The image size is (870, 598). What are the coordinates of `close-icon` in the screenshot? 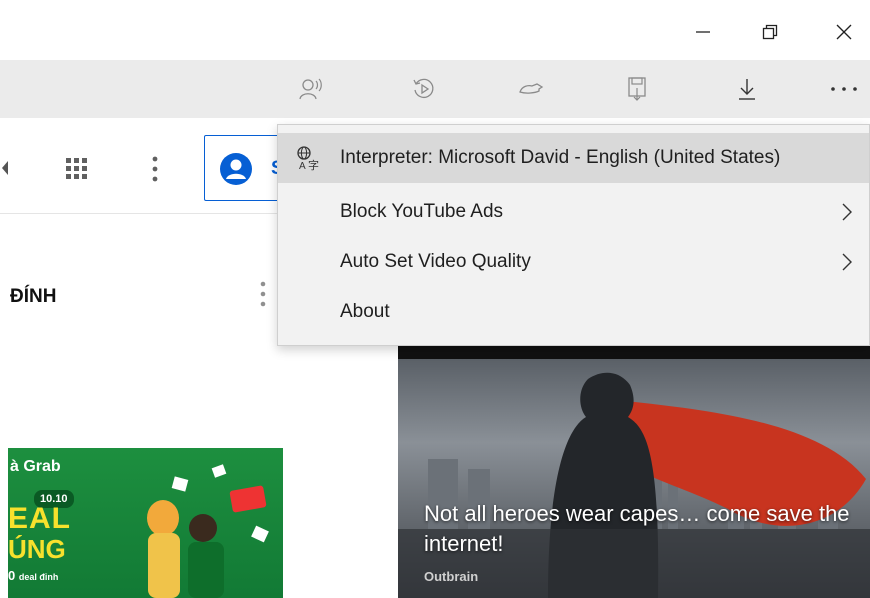 It's located at (844, 32).